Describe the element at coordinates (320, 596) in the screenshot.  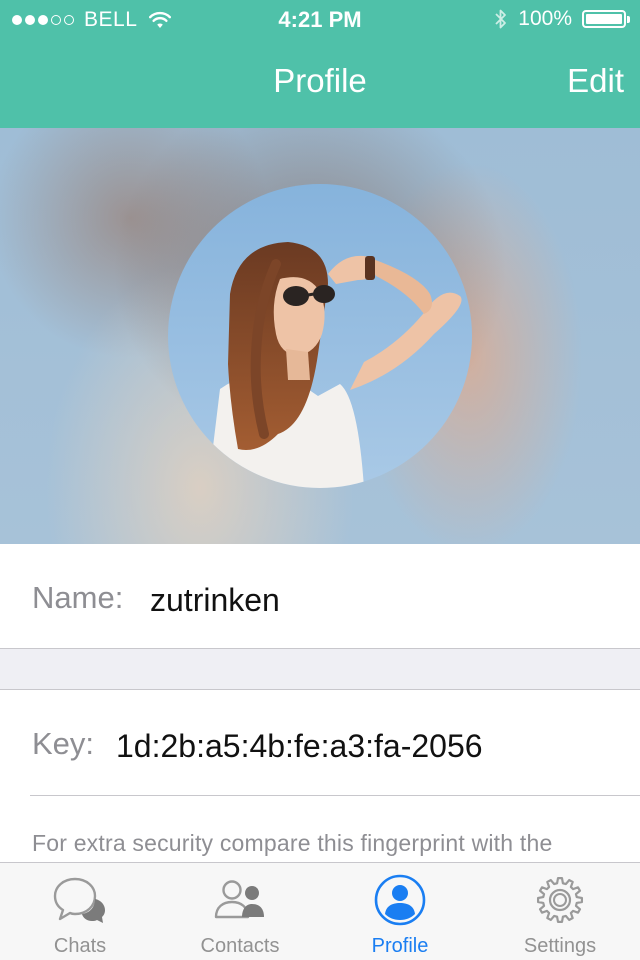
I see `name-row: Name: zutrinken` at that location.